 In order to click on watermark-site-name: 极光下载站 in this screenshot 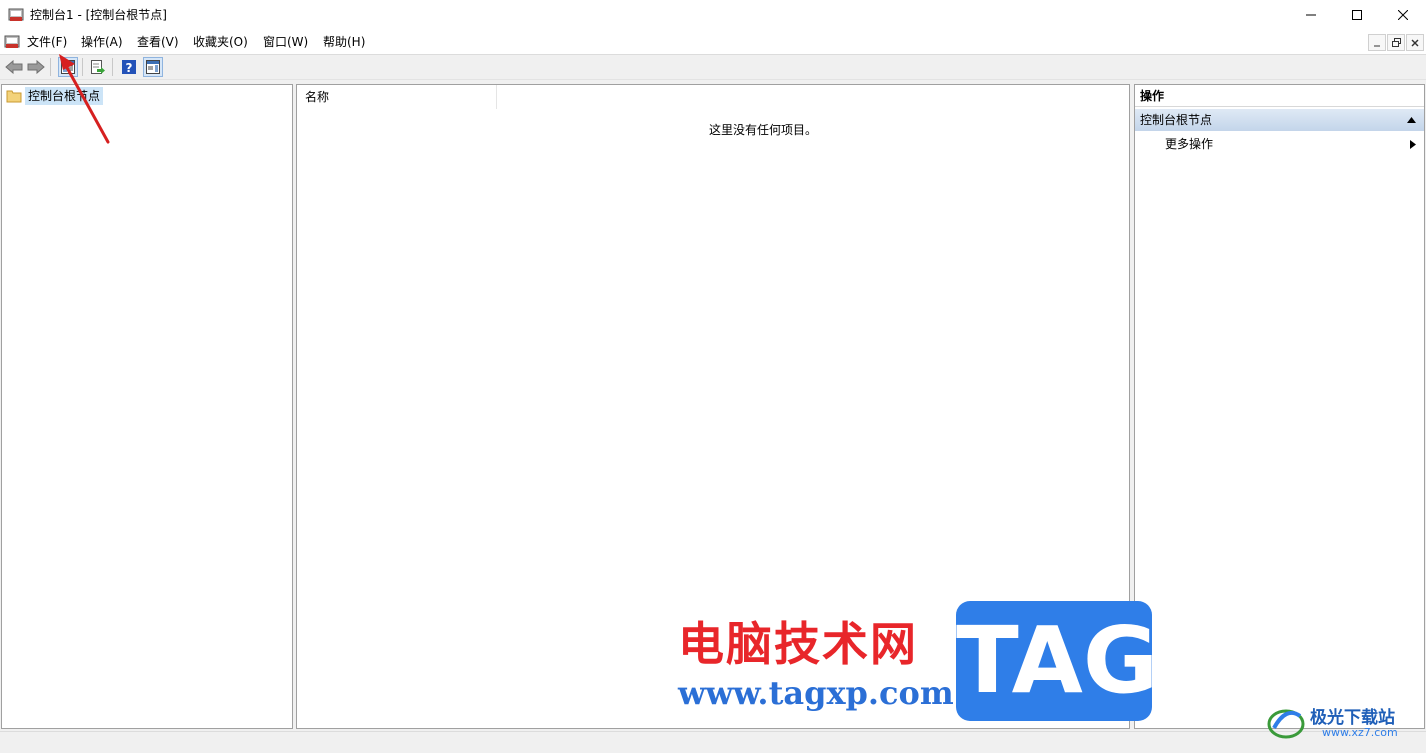, I will do `click(1352, 718)`.